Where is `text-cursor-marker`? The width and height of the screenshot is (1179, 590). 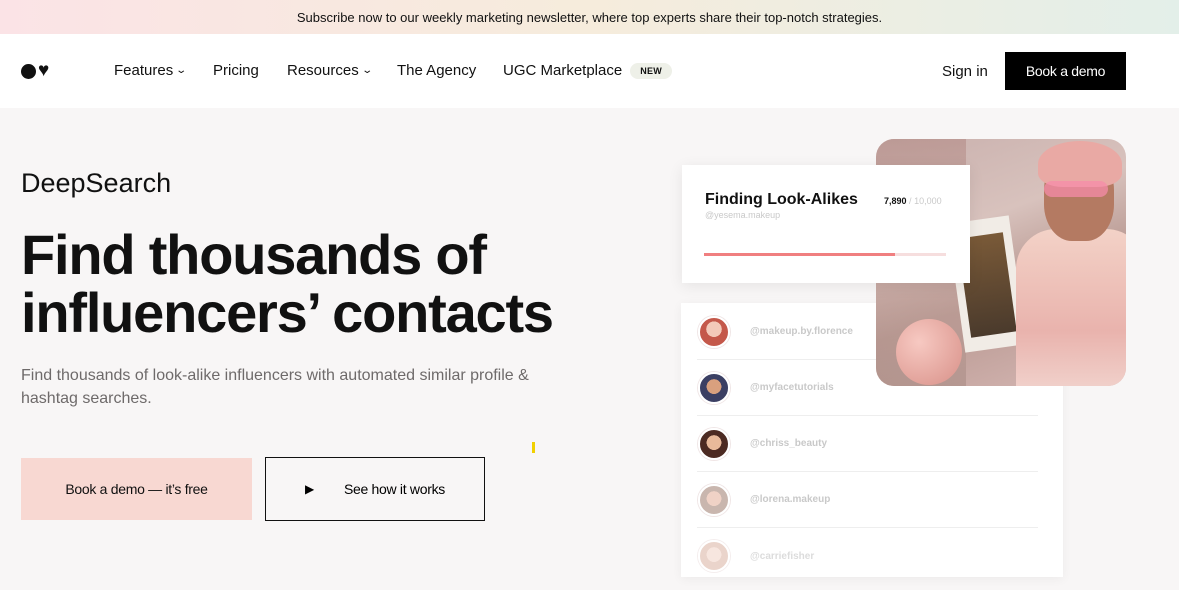
text-cursor-marker is located at coordinates (533, 447).